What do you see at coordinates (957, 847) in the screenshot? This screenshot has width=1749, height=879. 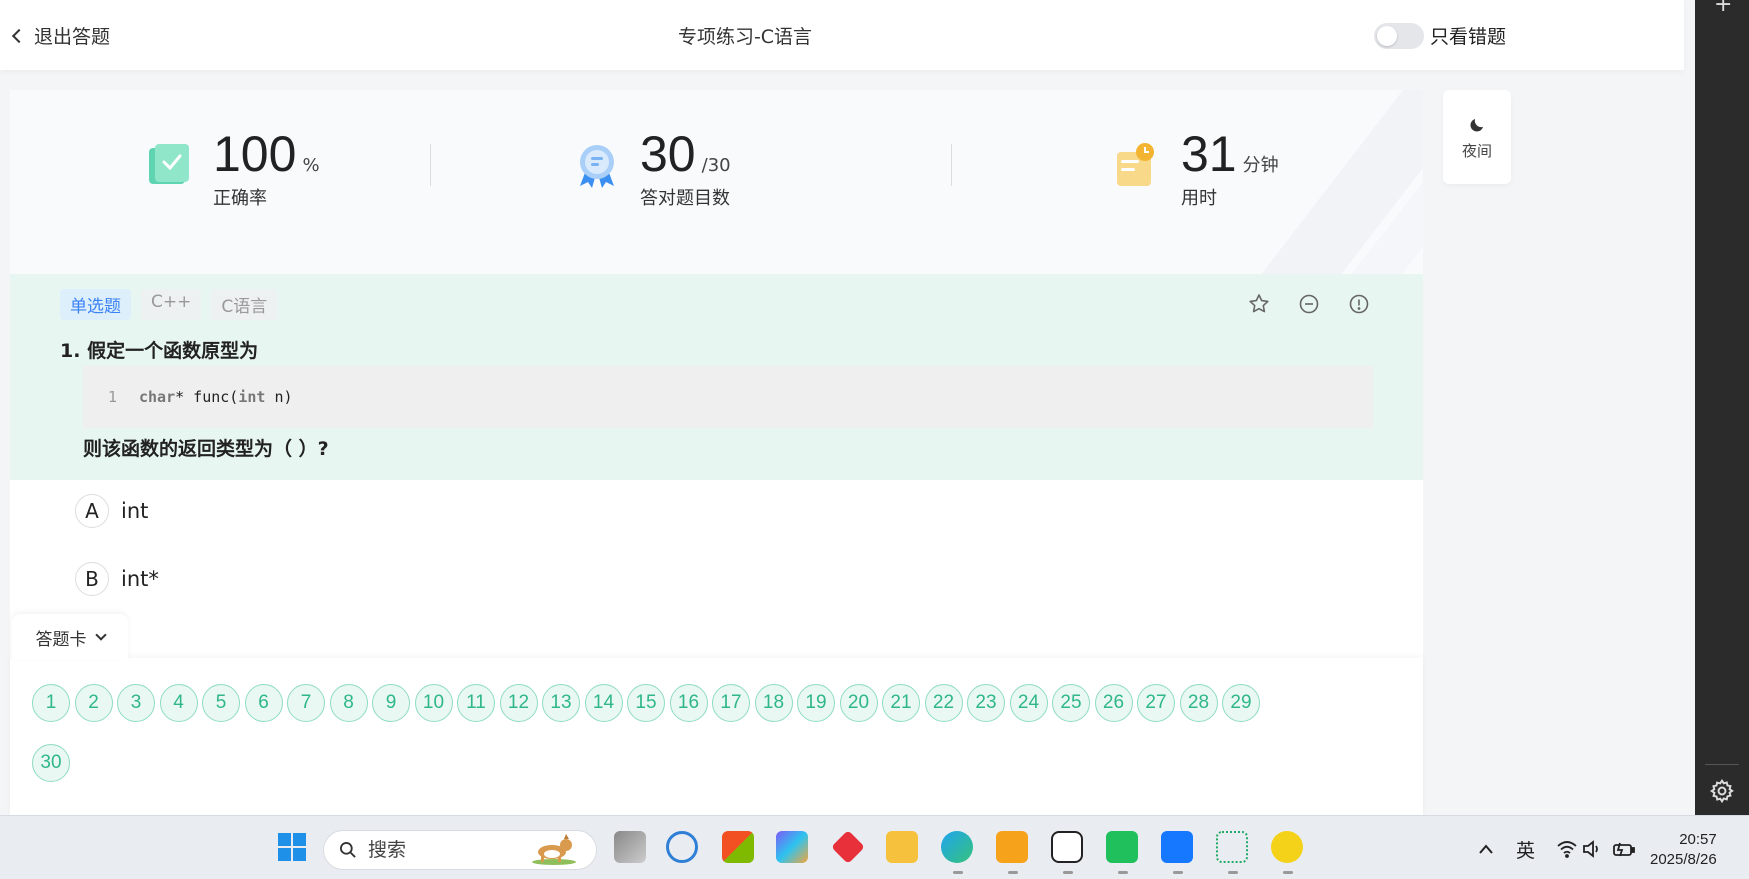 I see `edge-browser-icon` at bounding box center [957, 847].